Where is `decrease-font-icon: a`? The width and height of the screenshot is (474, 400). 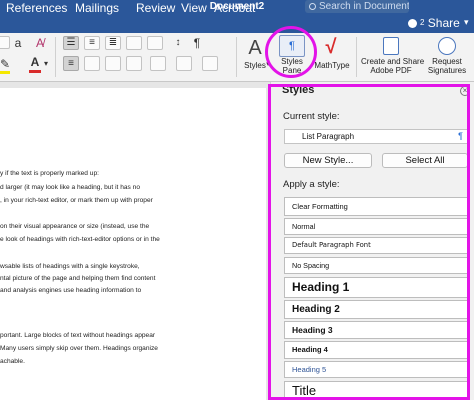
decrease-font-icon: a is located at coordinates (18, 43).